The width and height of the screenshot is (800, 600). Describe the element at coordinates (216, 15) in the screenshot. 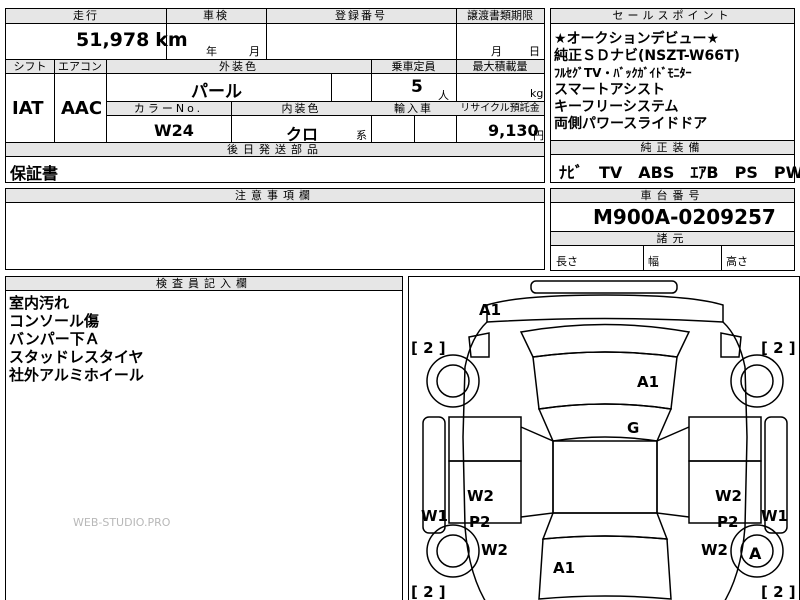

I see `inspection-header: 車検` at that location.